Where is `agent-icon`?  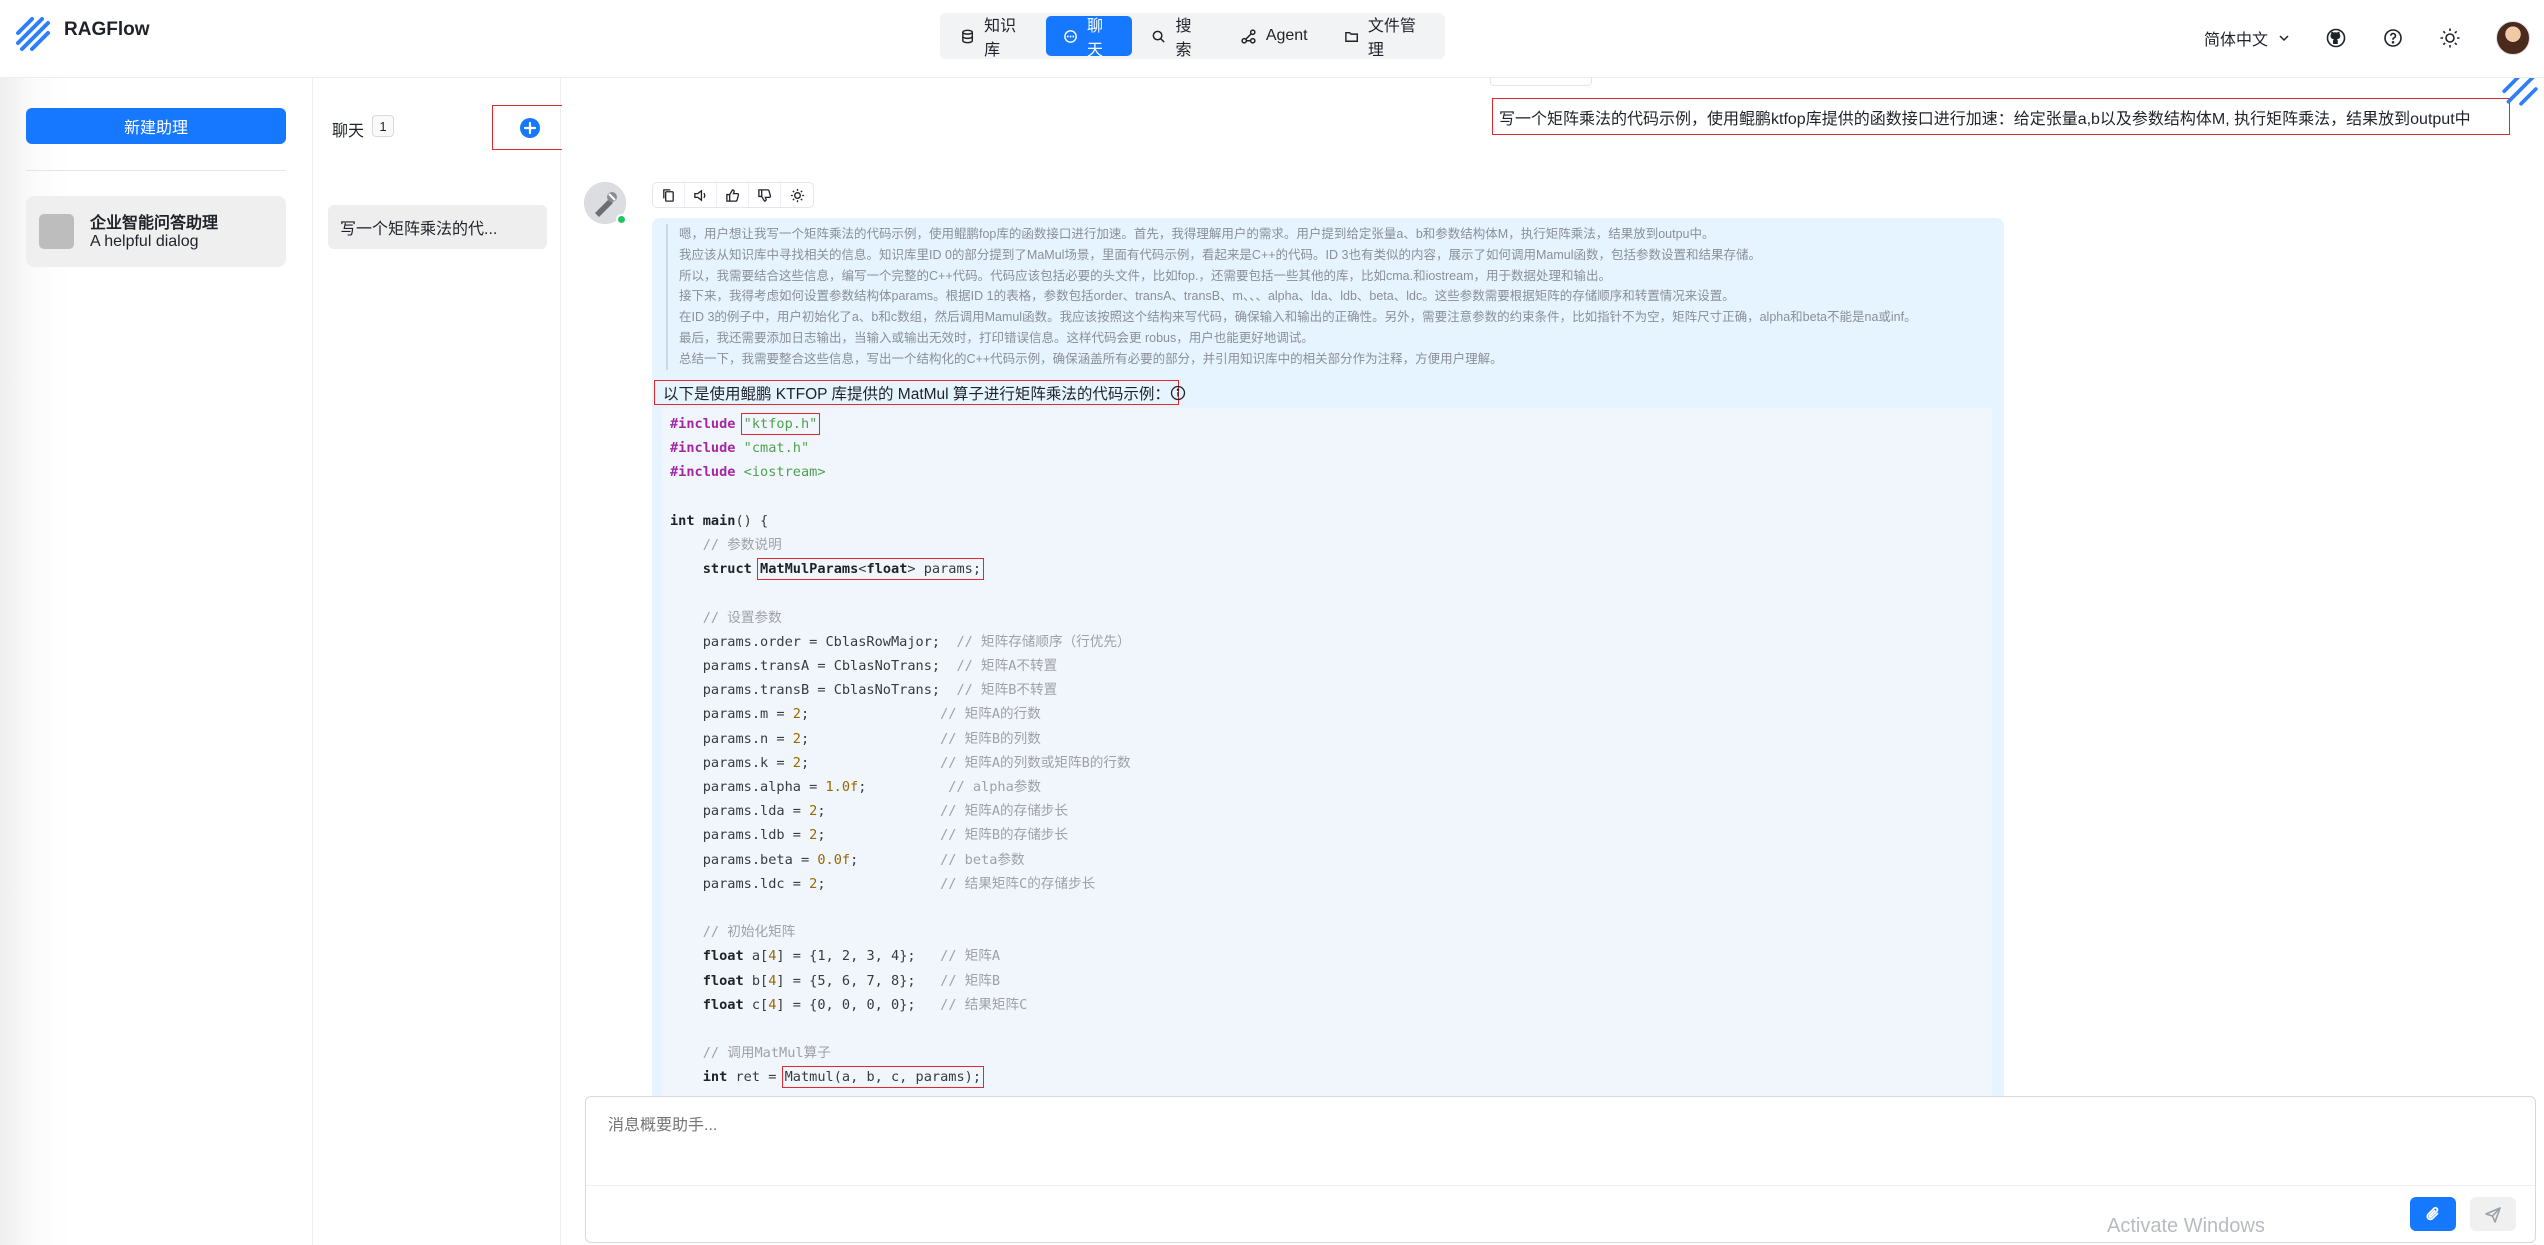 agent-icon is located at coordinates (1248, 36).